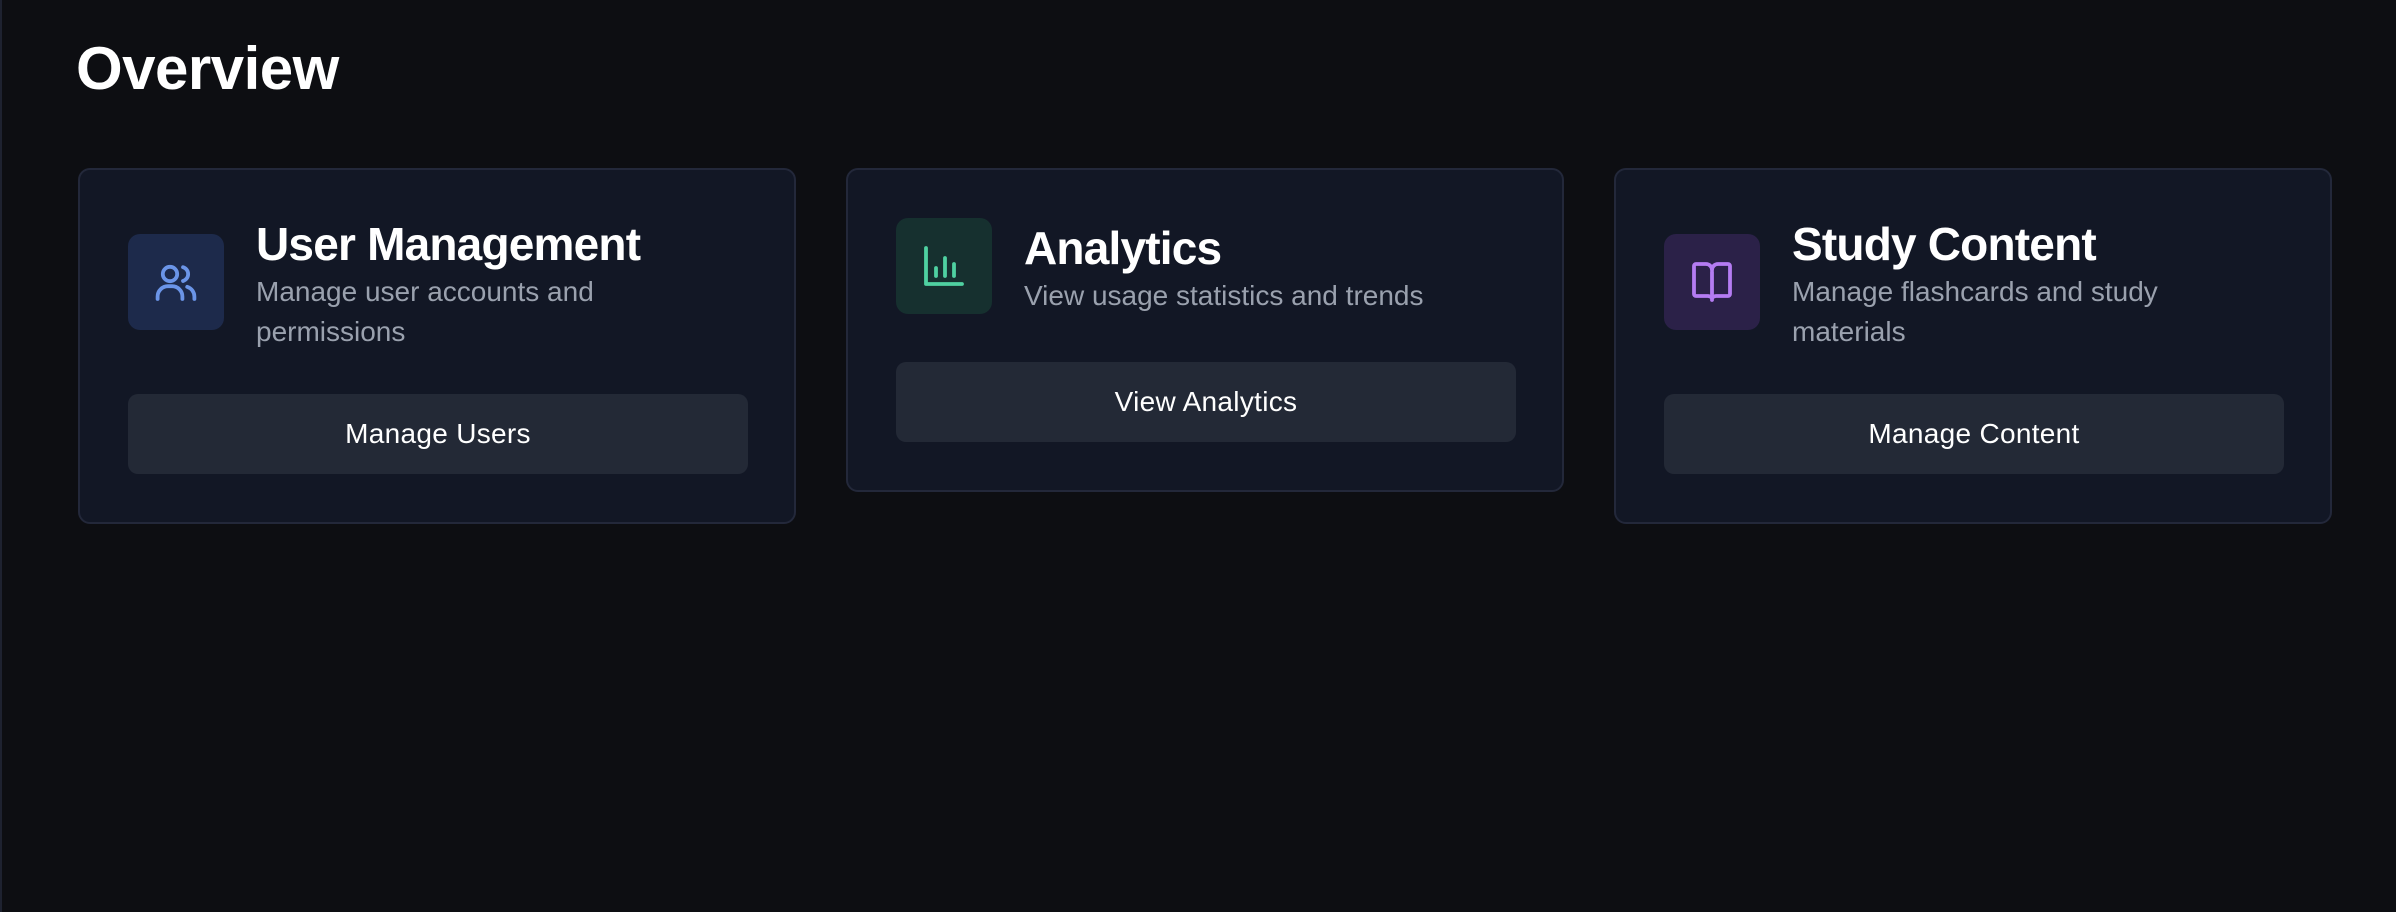  Describe the element at coordinates (425, 311) in the screenshot. I see `card-description: Manage user accounts and permissions` at that location.